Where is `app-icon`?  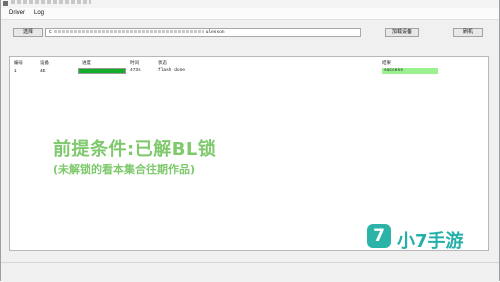 app-icon is located at coordinates (5, 3).